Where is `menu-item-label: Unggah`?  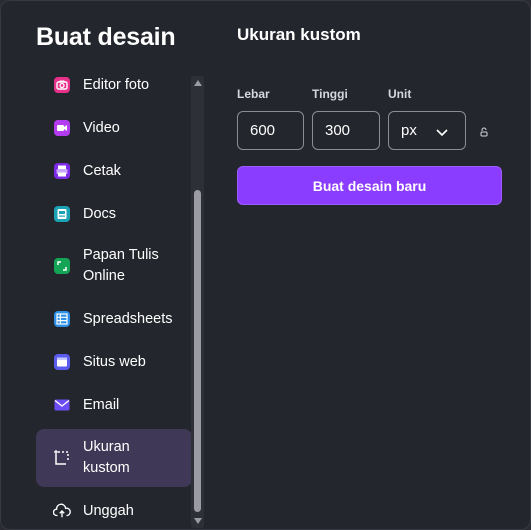 menu-item-label: Unggah is located at coordinates (108, 510).